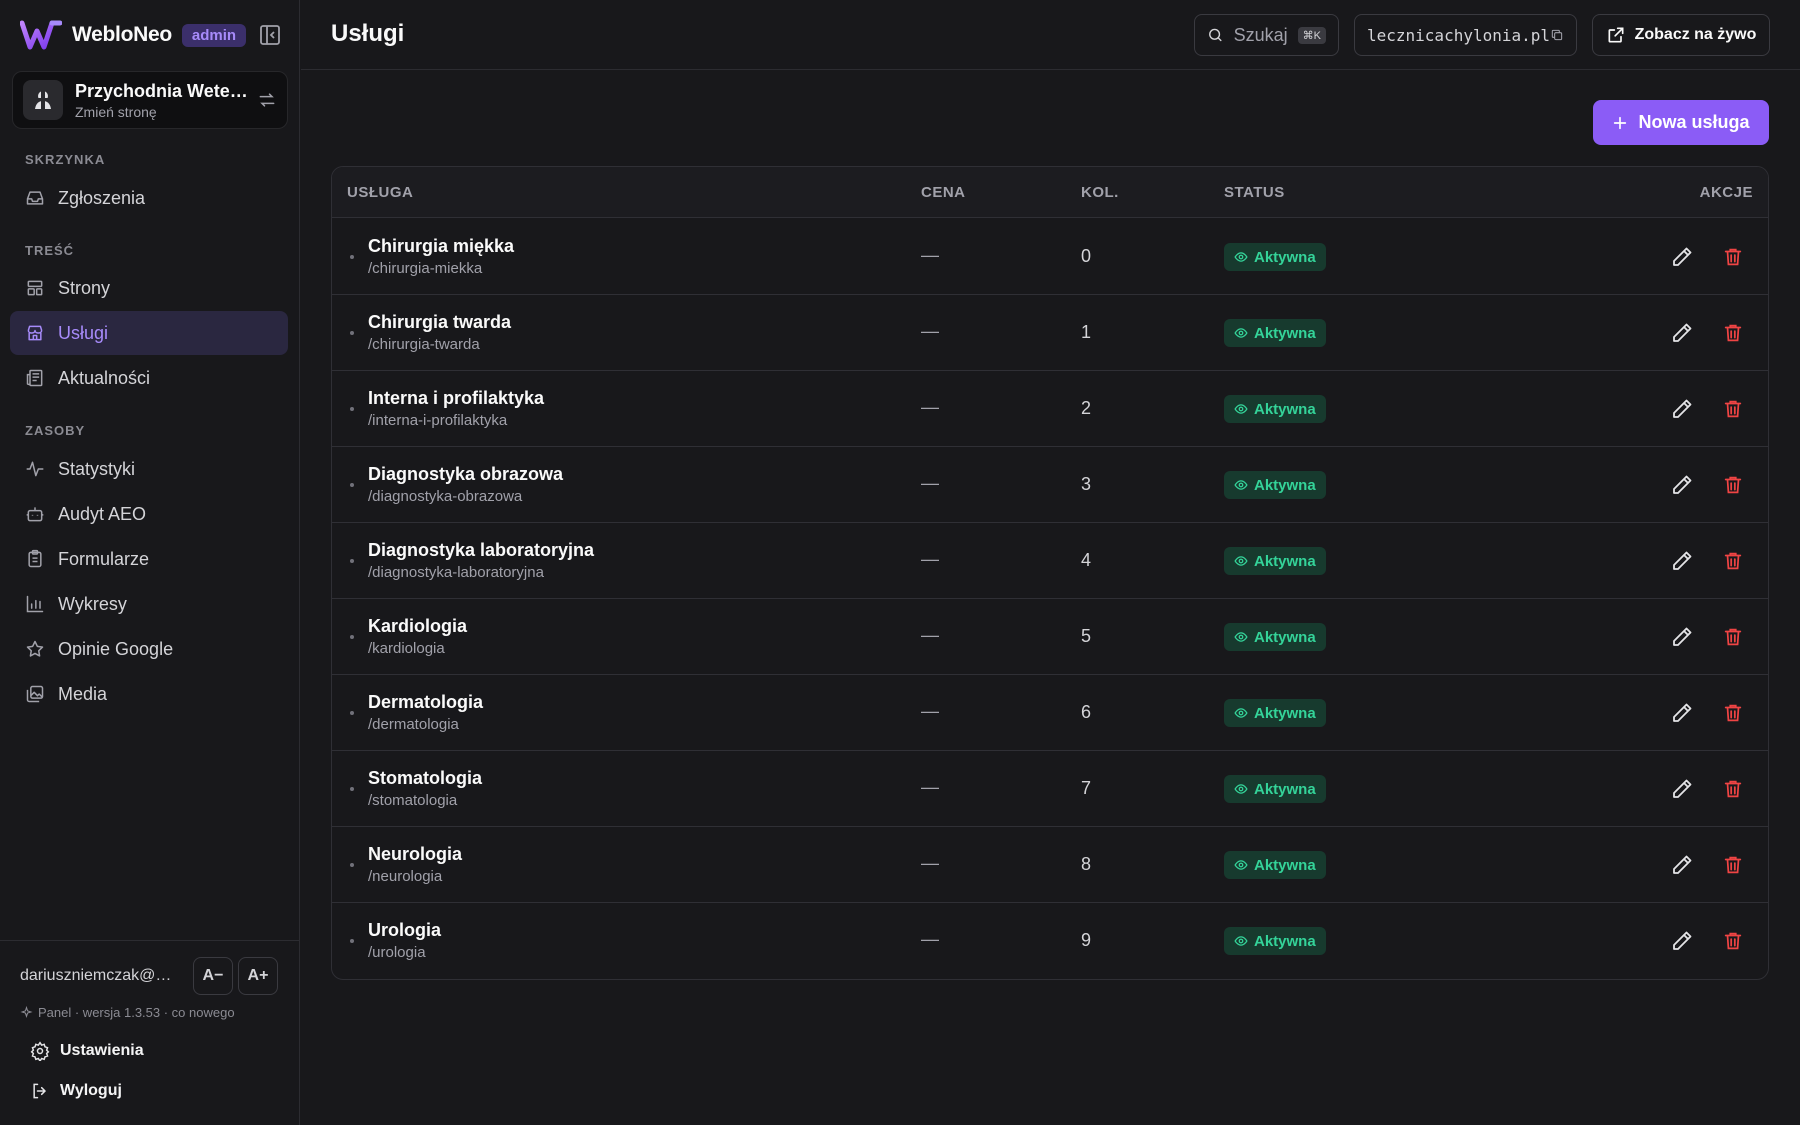 This screenshot has height=1125, width=1800. What do you see at coordinates (481, 550) in the screenshot?
I see `service-name: Diagnostyka laboratoryjna` at bounding box center [481, 550].